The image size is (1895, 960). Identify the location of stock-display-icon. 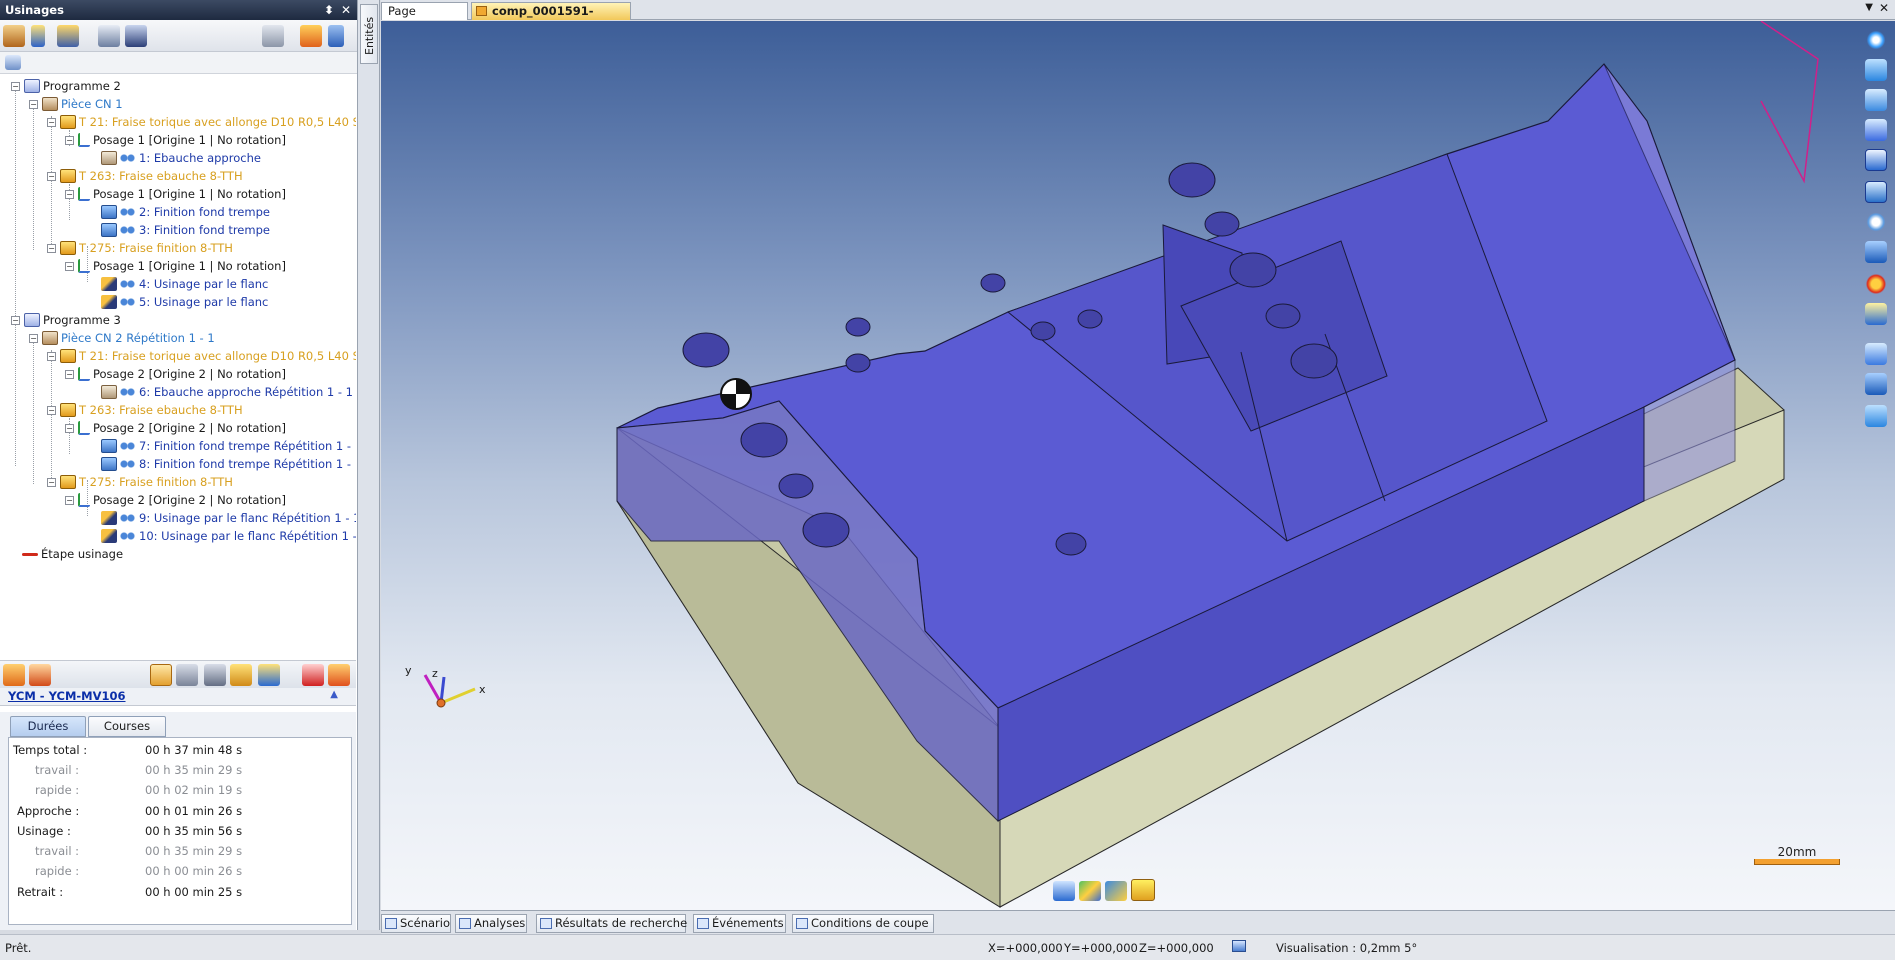
(1876, 384).